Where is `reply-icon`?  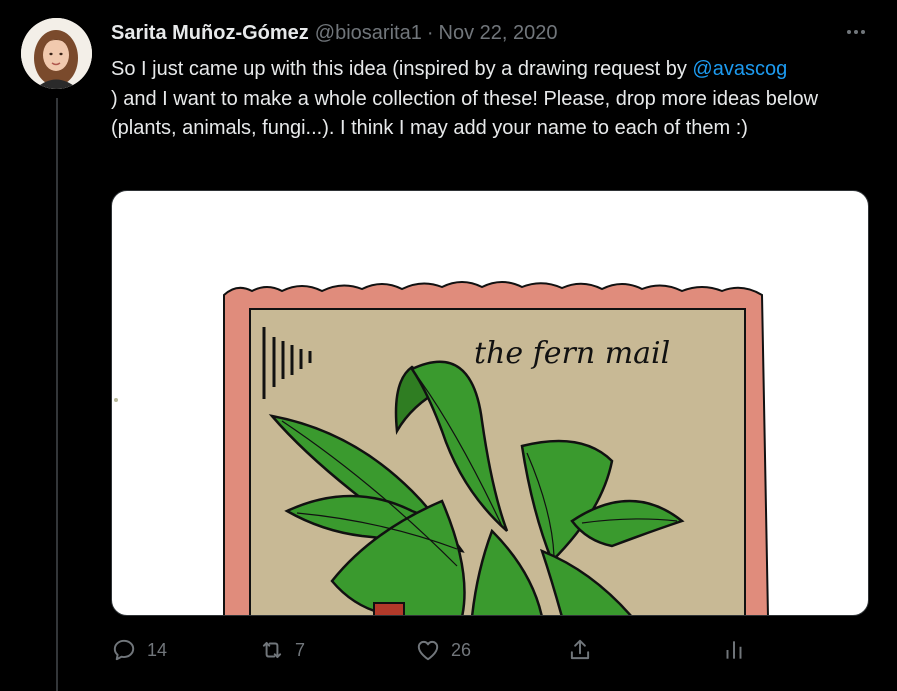
reply-icon is located at coordinates (124, 650).